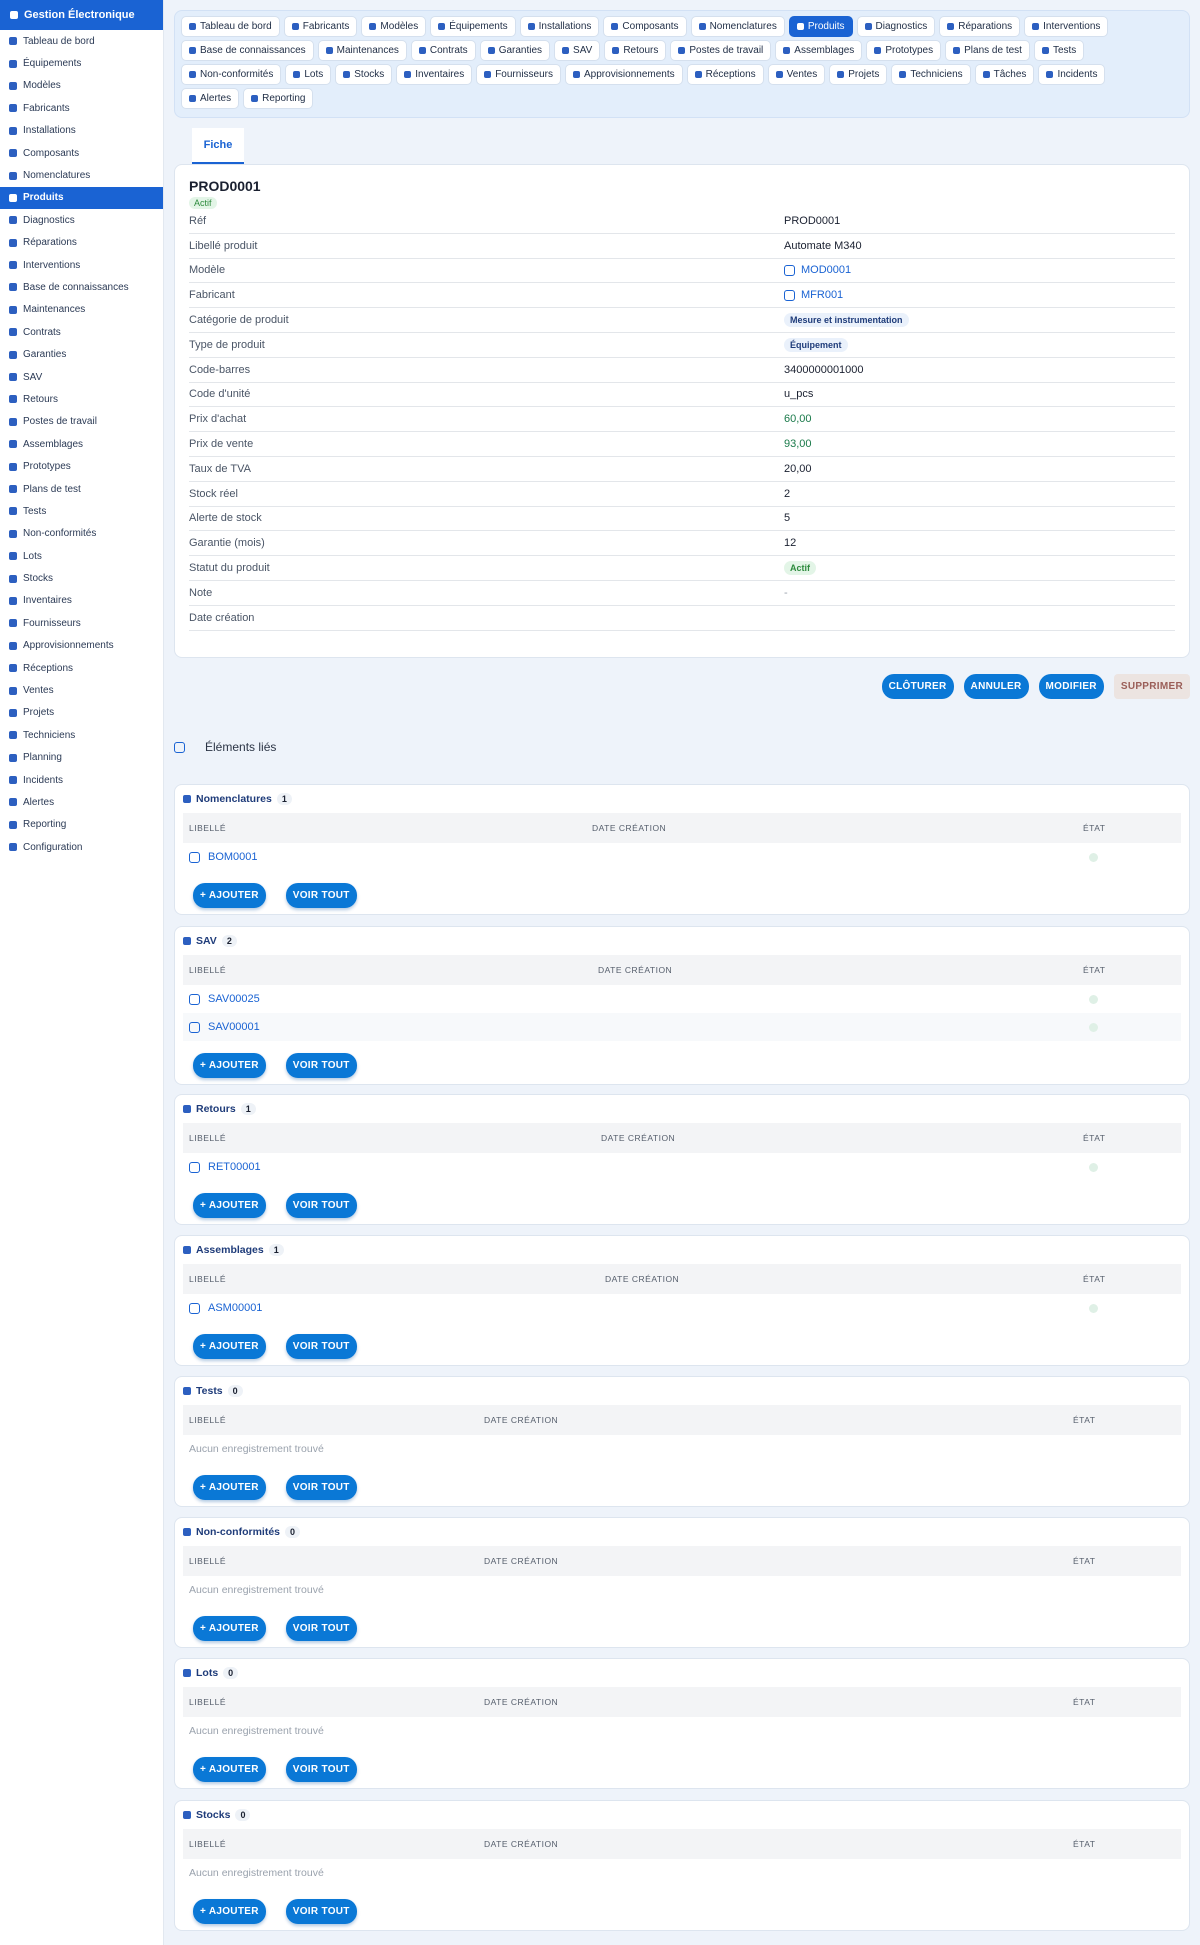 Image resolution: width=1200 pixels, height=1945 pixels. What do you see at coordinates (81, 668) in the screenshot?
I see `sidebar-item-receptions: Réceptions` at bounding box center [81, 668].